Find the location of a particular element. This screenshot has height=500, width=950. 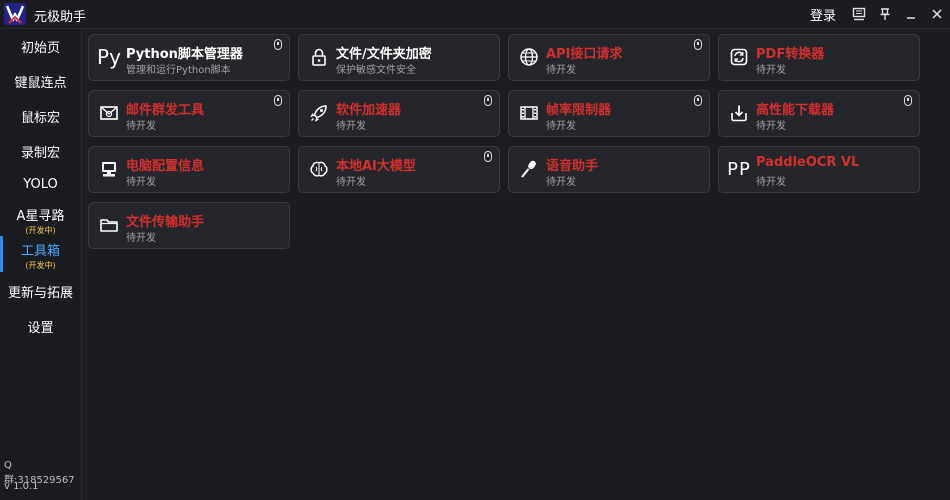

sidebar-item-auto-clicker: 键鼠连点 is located at coordinates (40, 81).